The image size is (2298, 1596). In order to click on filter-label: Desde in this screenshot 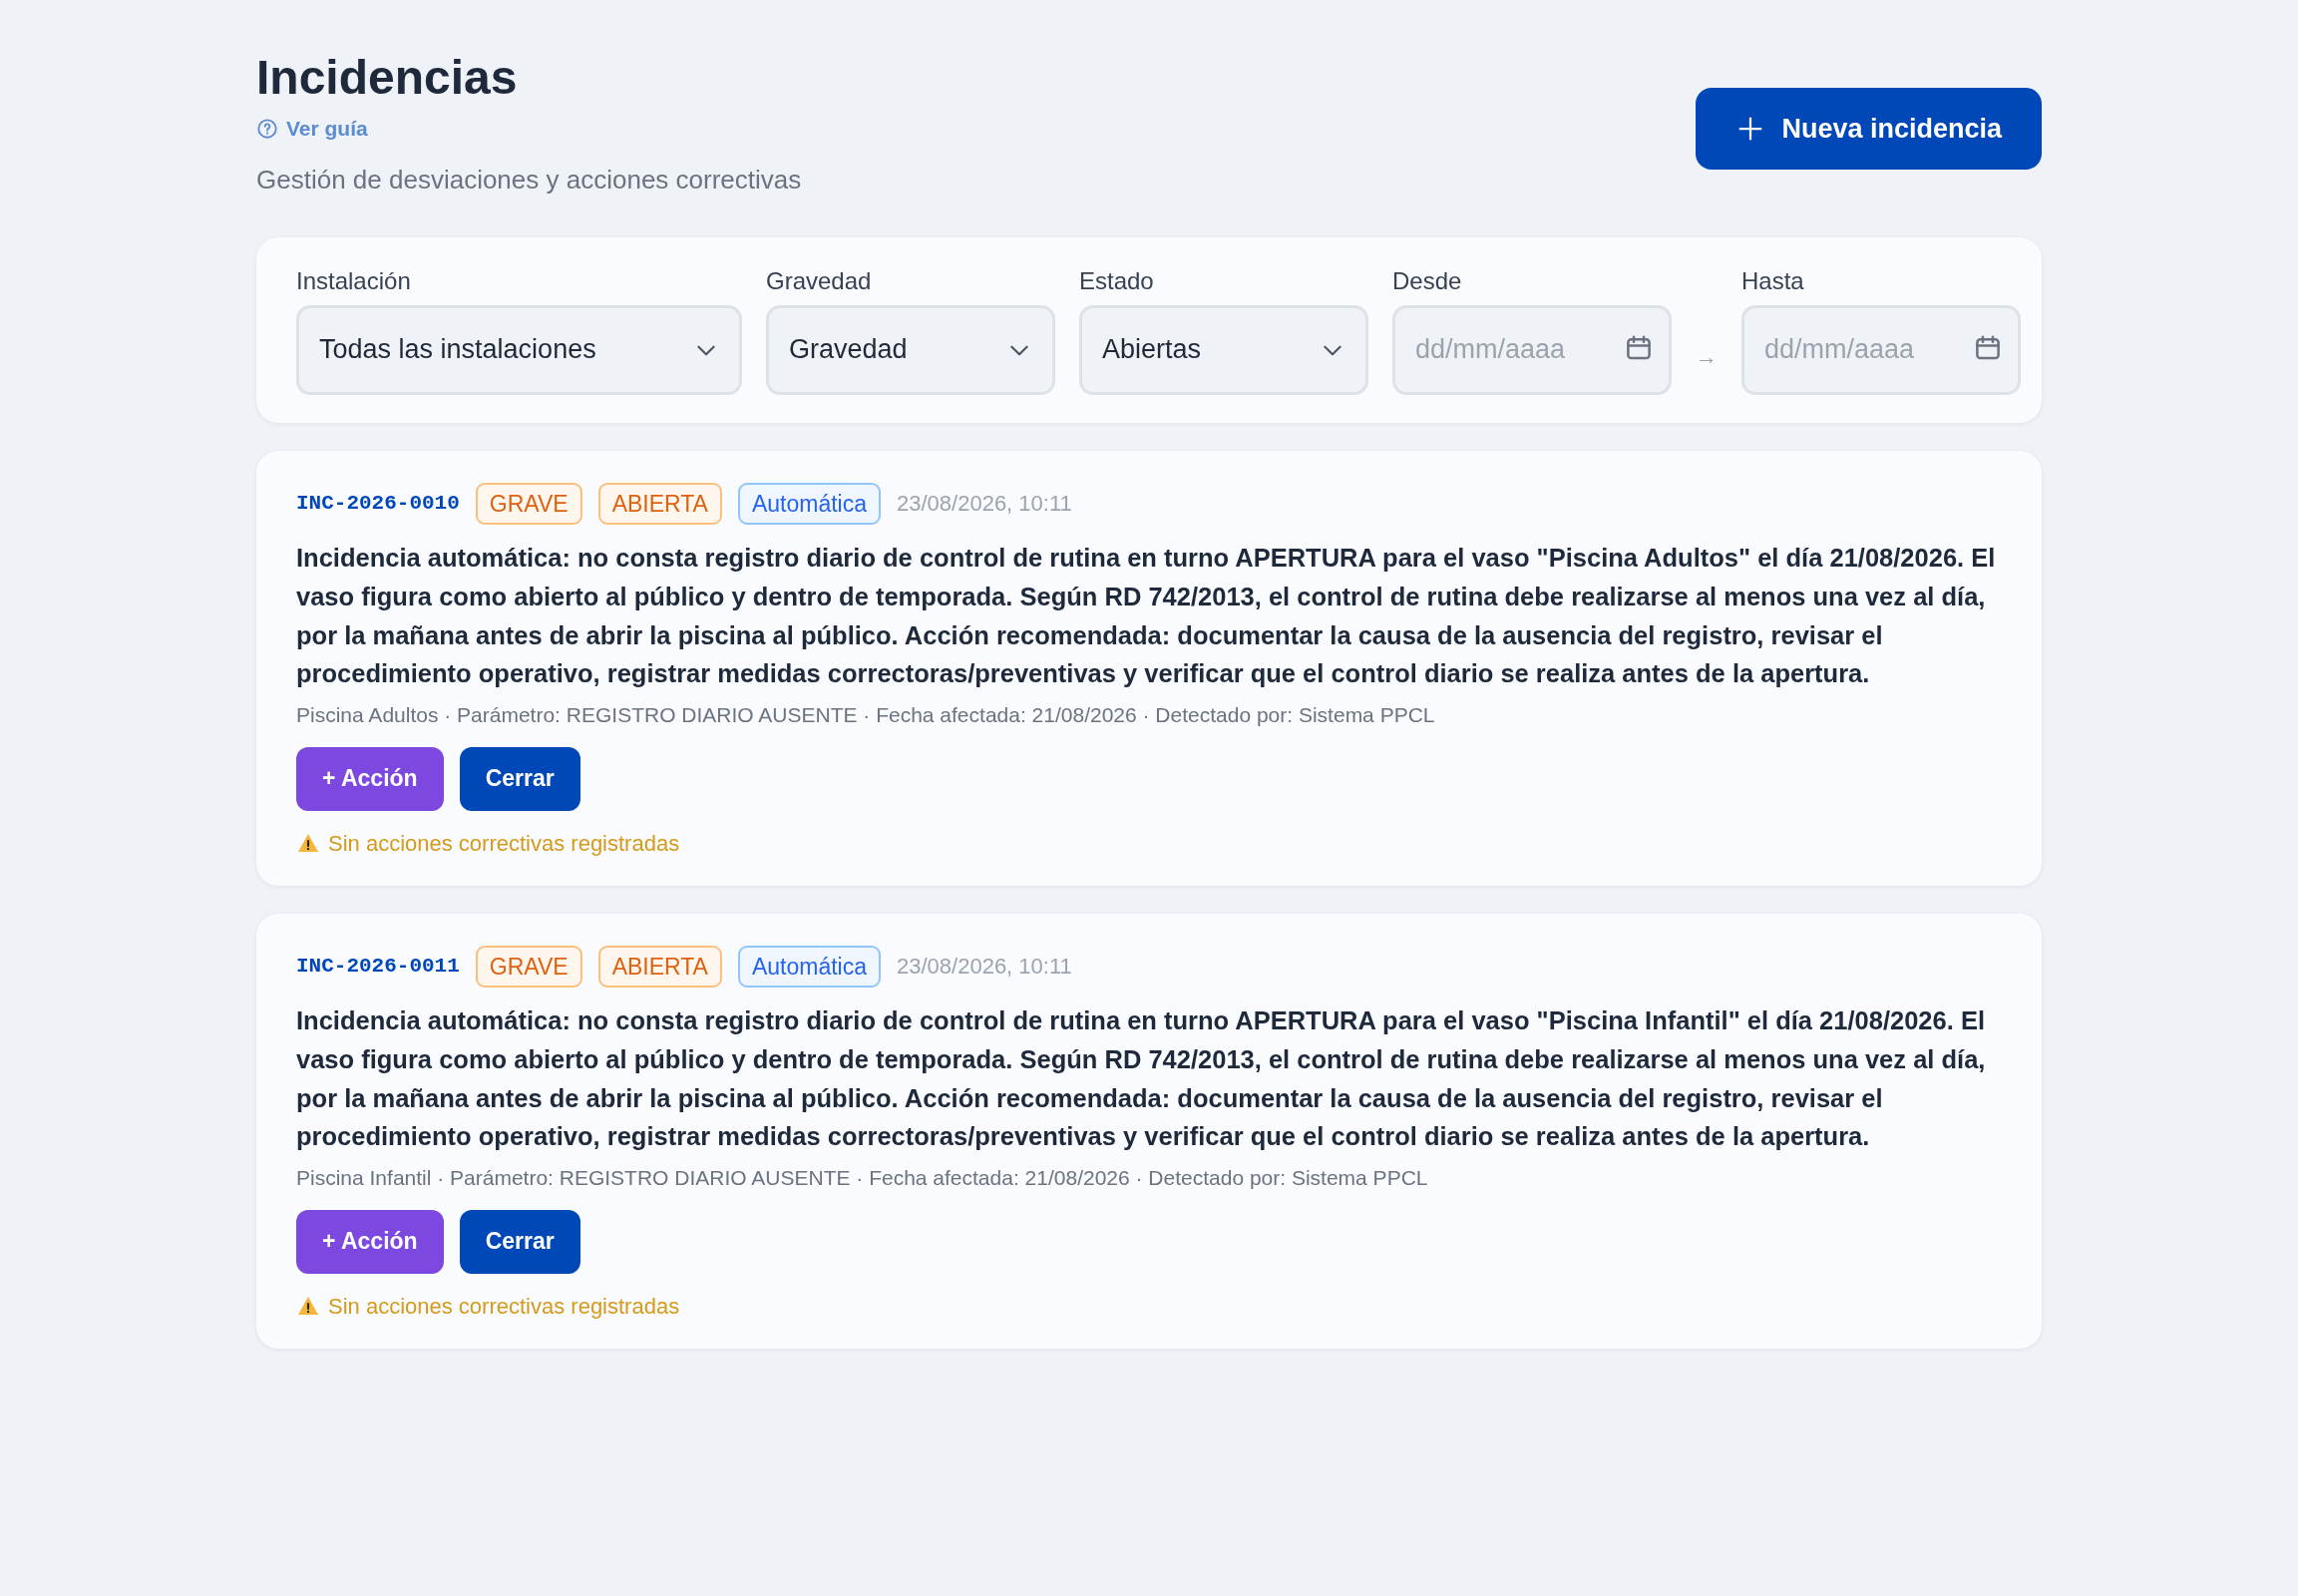, I will do `click(1427, 280)`.